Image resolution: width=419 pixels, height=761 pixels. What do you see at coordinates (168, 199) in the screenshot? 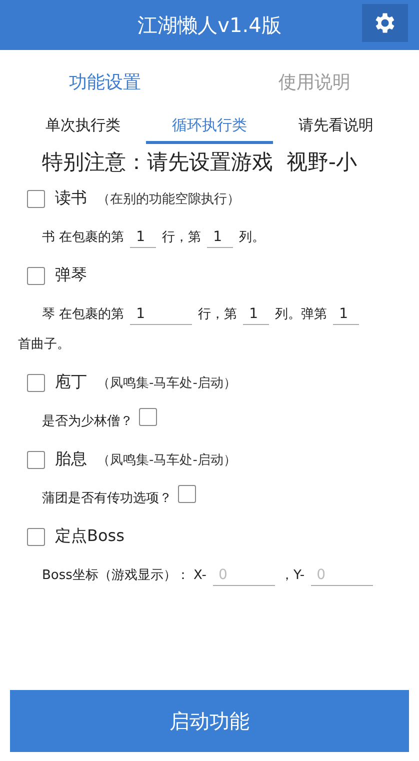
I see `option-note: （在别的功能空隙执行）` at bounding box center [168, 199].